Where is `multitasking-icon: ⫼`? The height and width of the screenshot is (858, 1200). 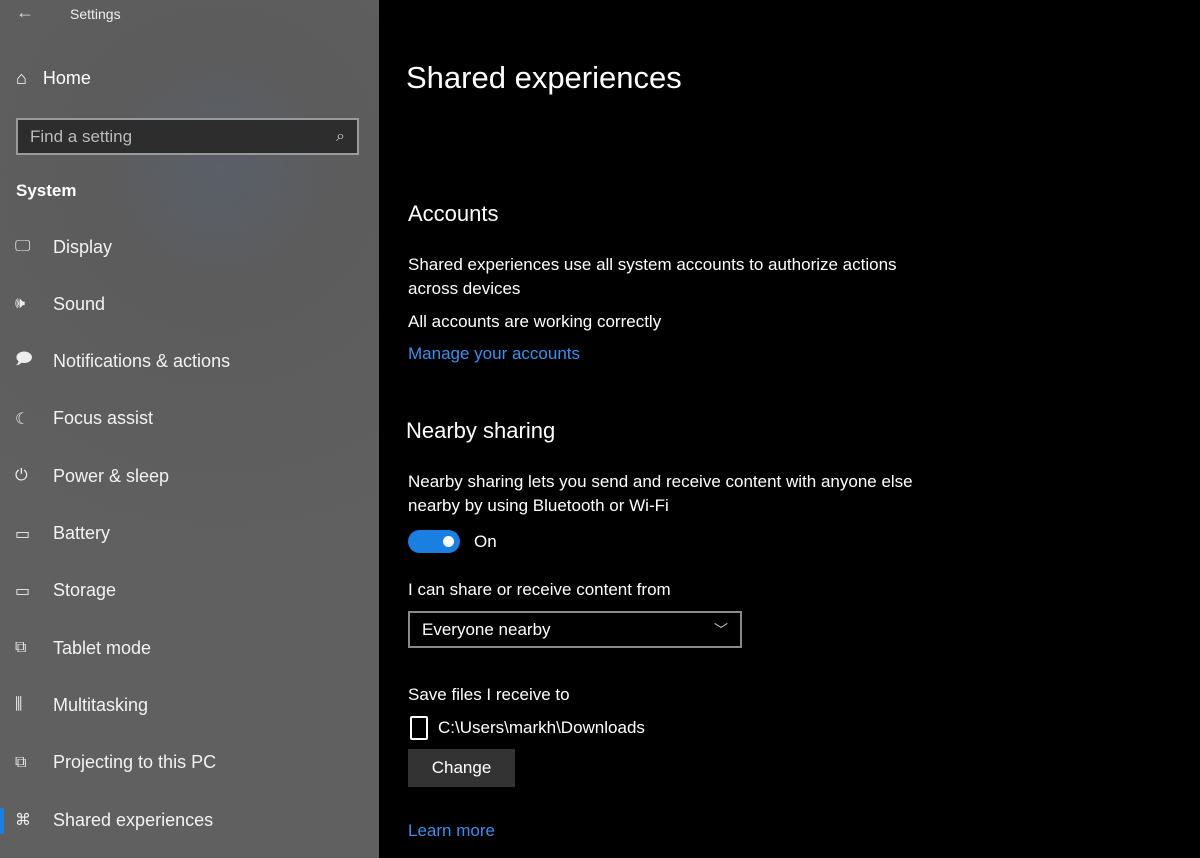 multitasking-icon: ⫼ is located at coordinates (19, 705).